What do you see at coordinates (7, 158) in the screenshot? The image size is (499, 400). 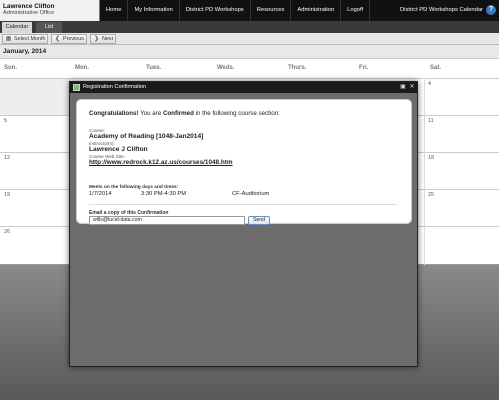 I see `day-number: 12` at bounding box center [7, 158].